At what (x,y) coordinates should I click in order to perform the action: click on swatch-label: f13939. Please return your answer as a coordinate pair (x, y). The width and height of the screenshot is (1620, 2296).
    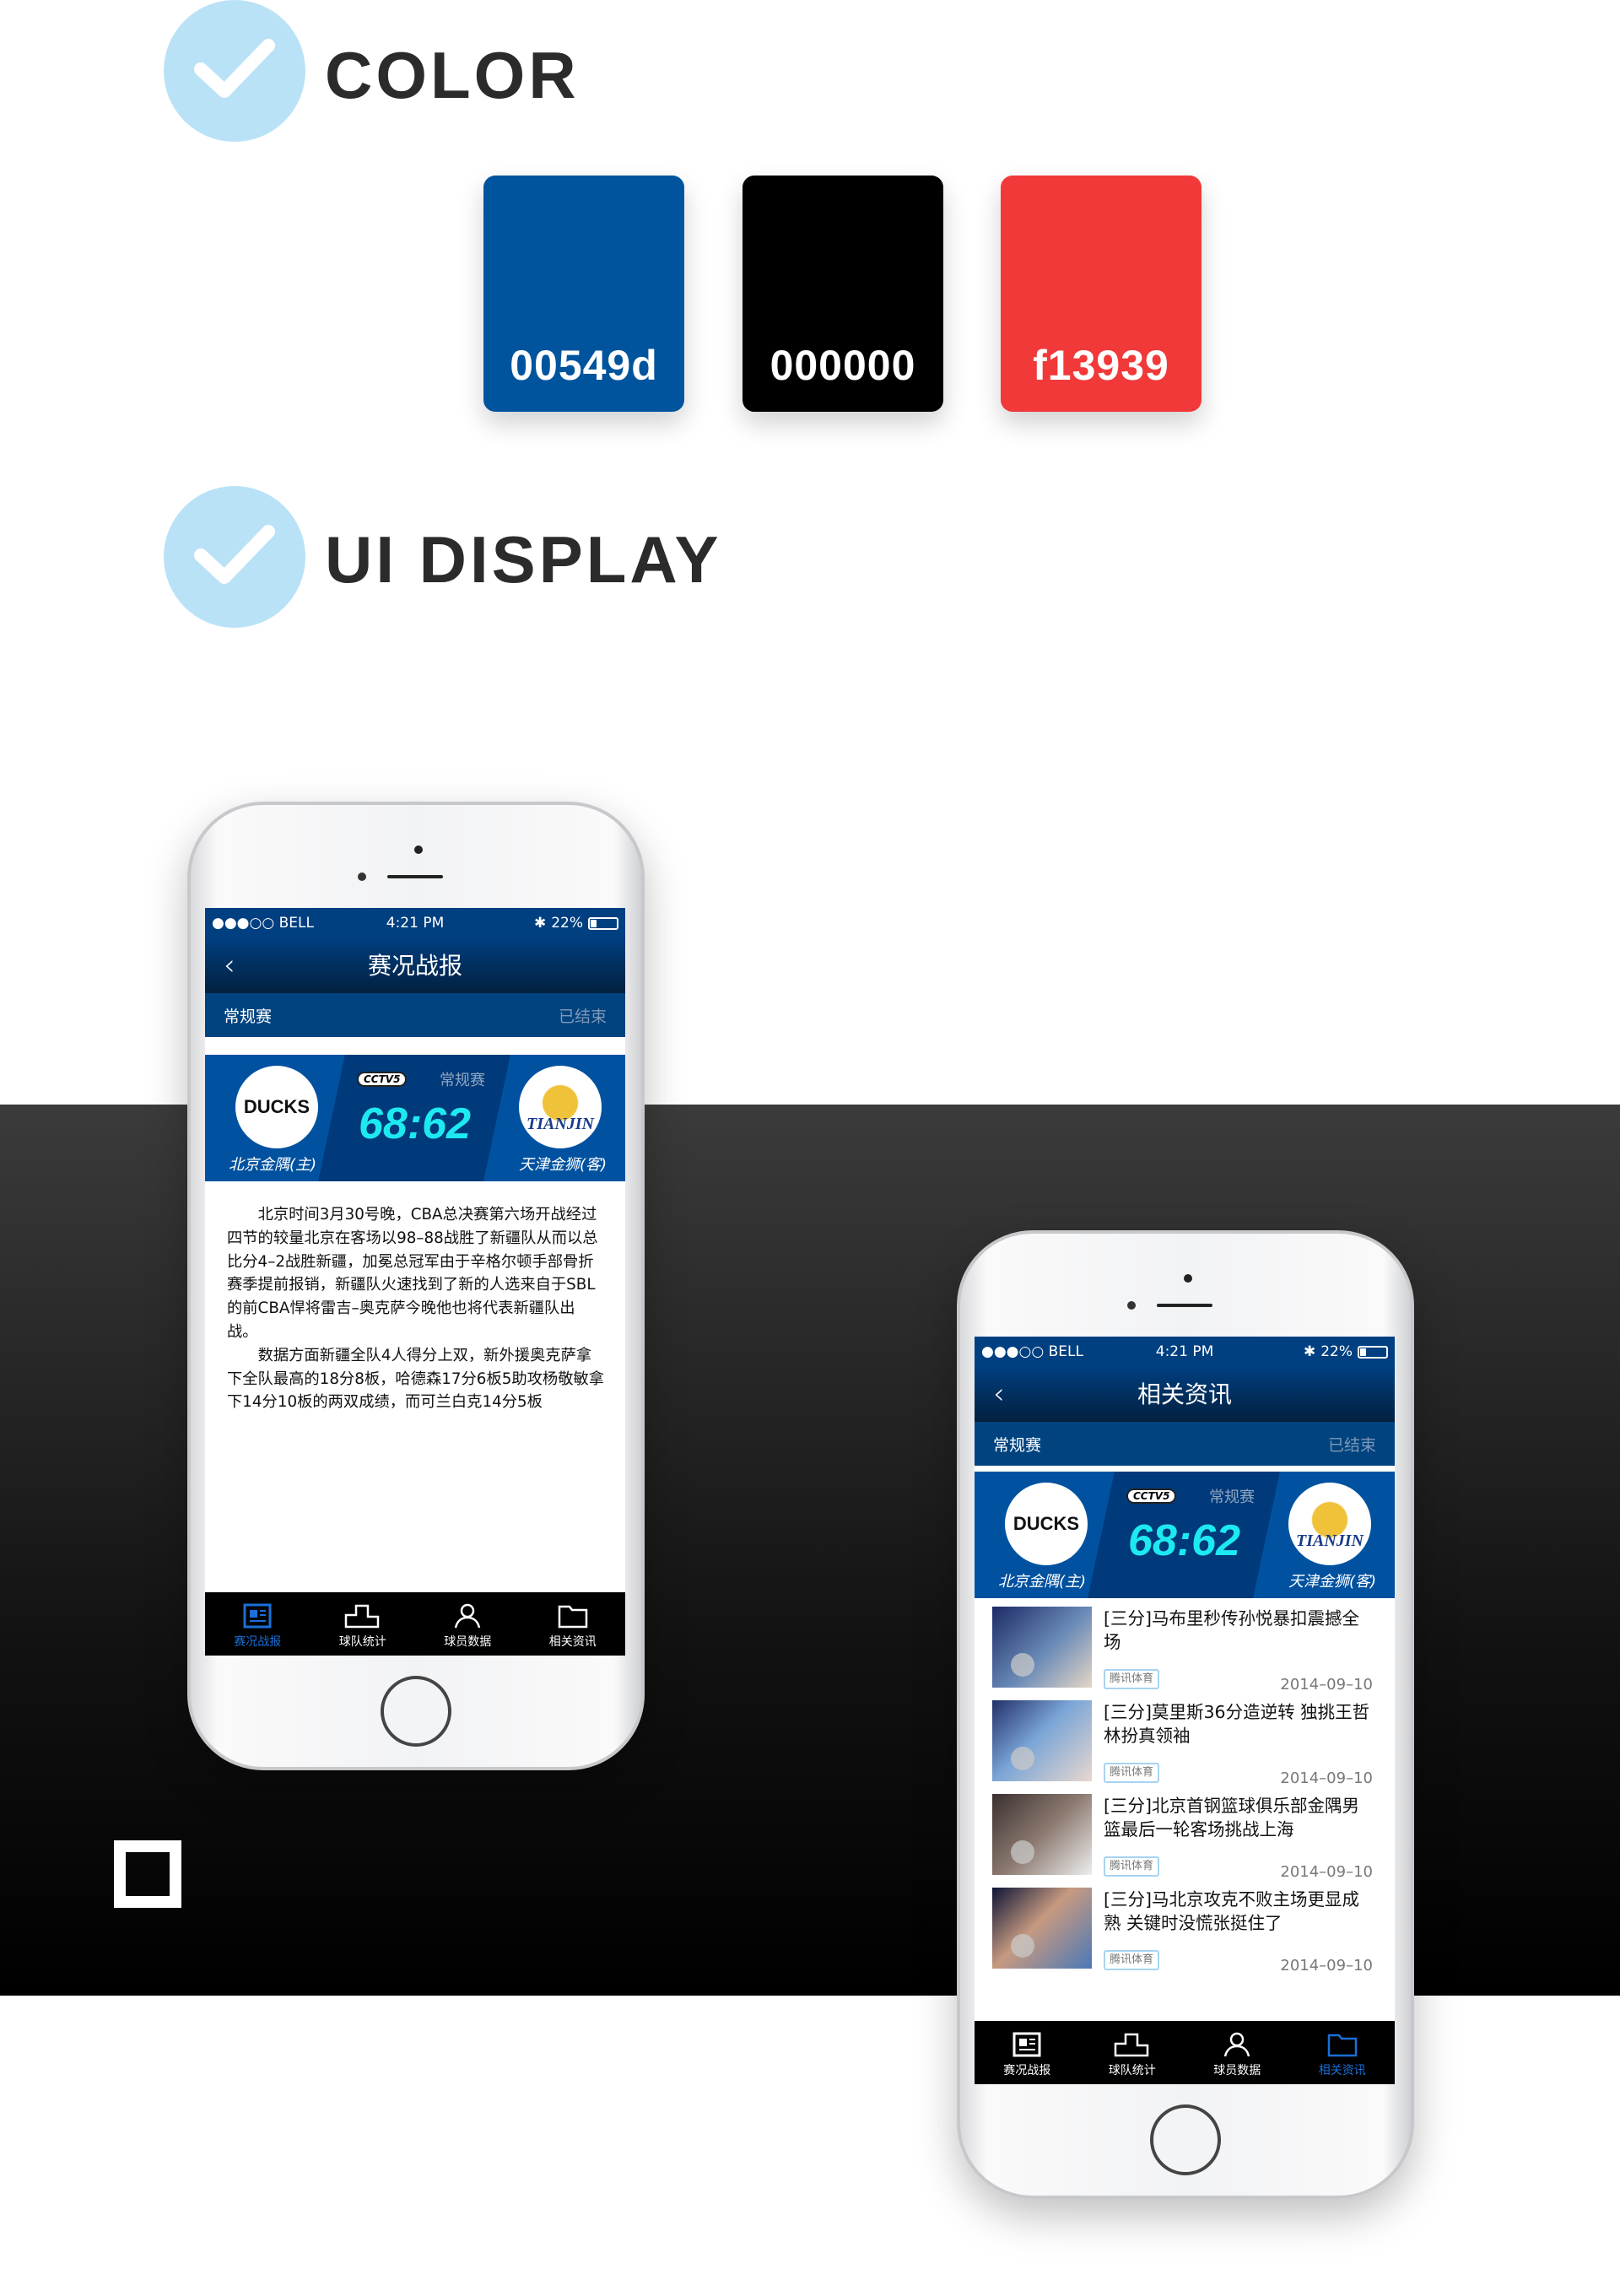
    Looking at the image, I should click on (1101, 365).